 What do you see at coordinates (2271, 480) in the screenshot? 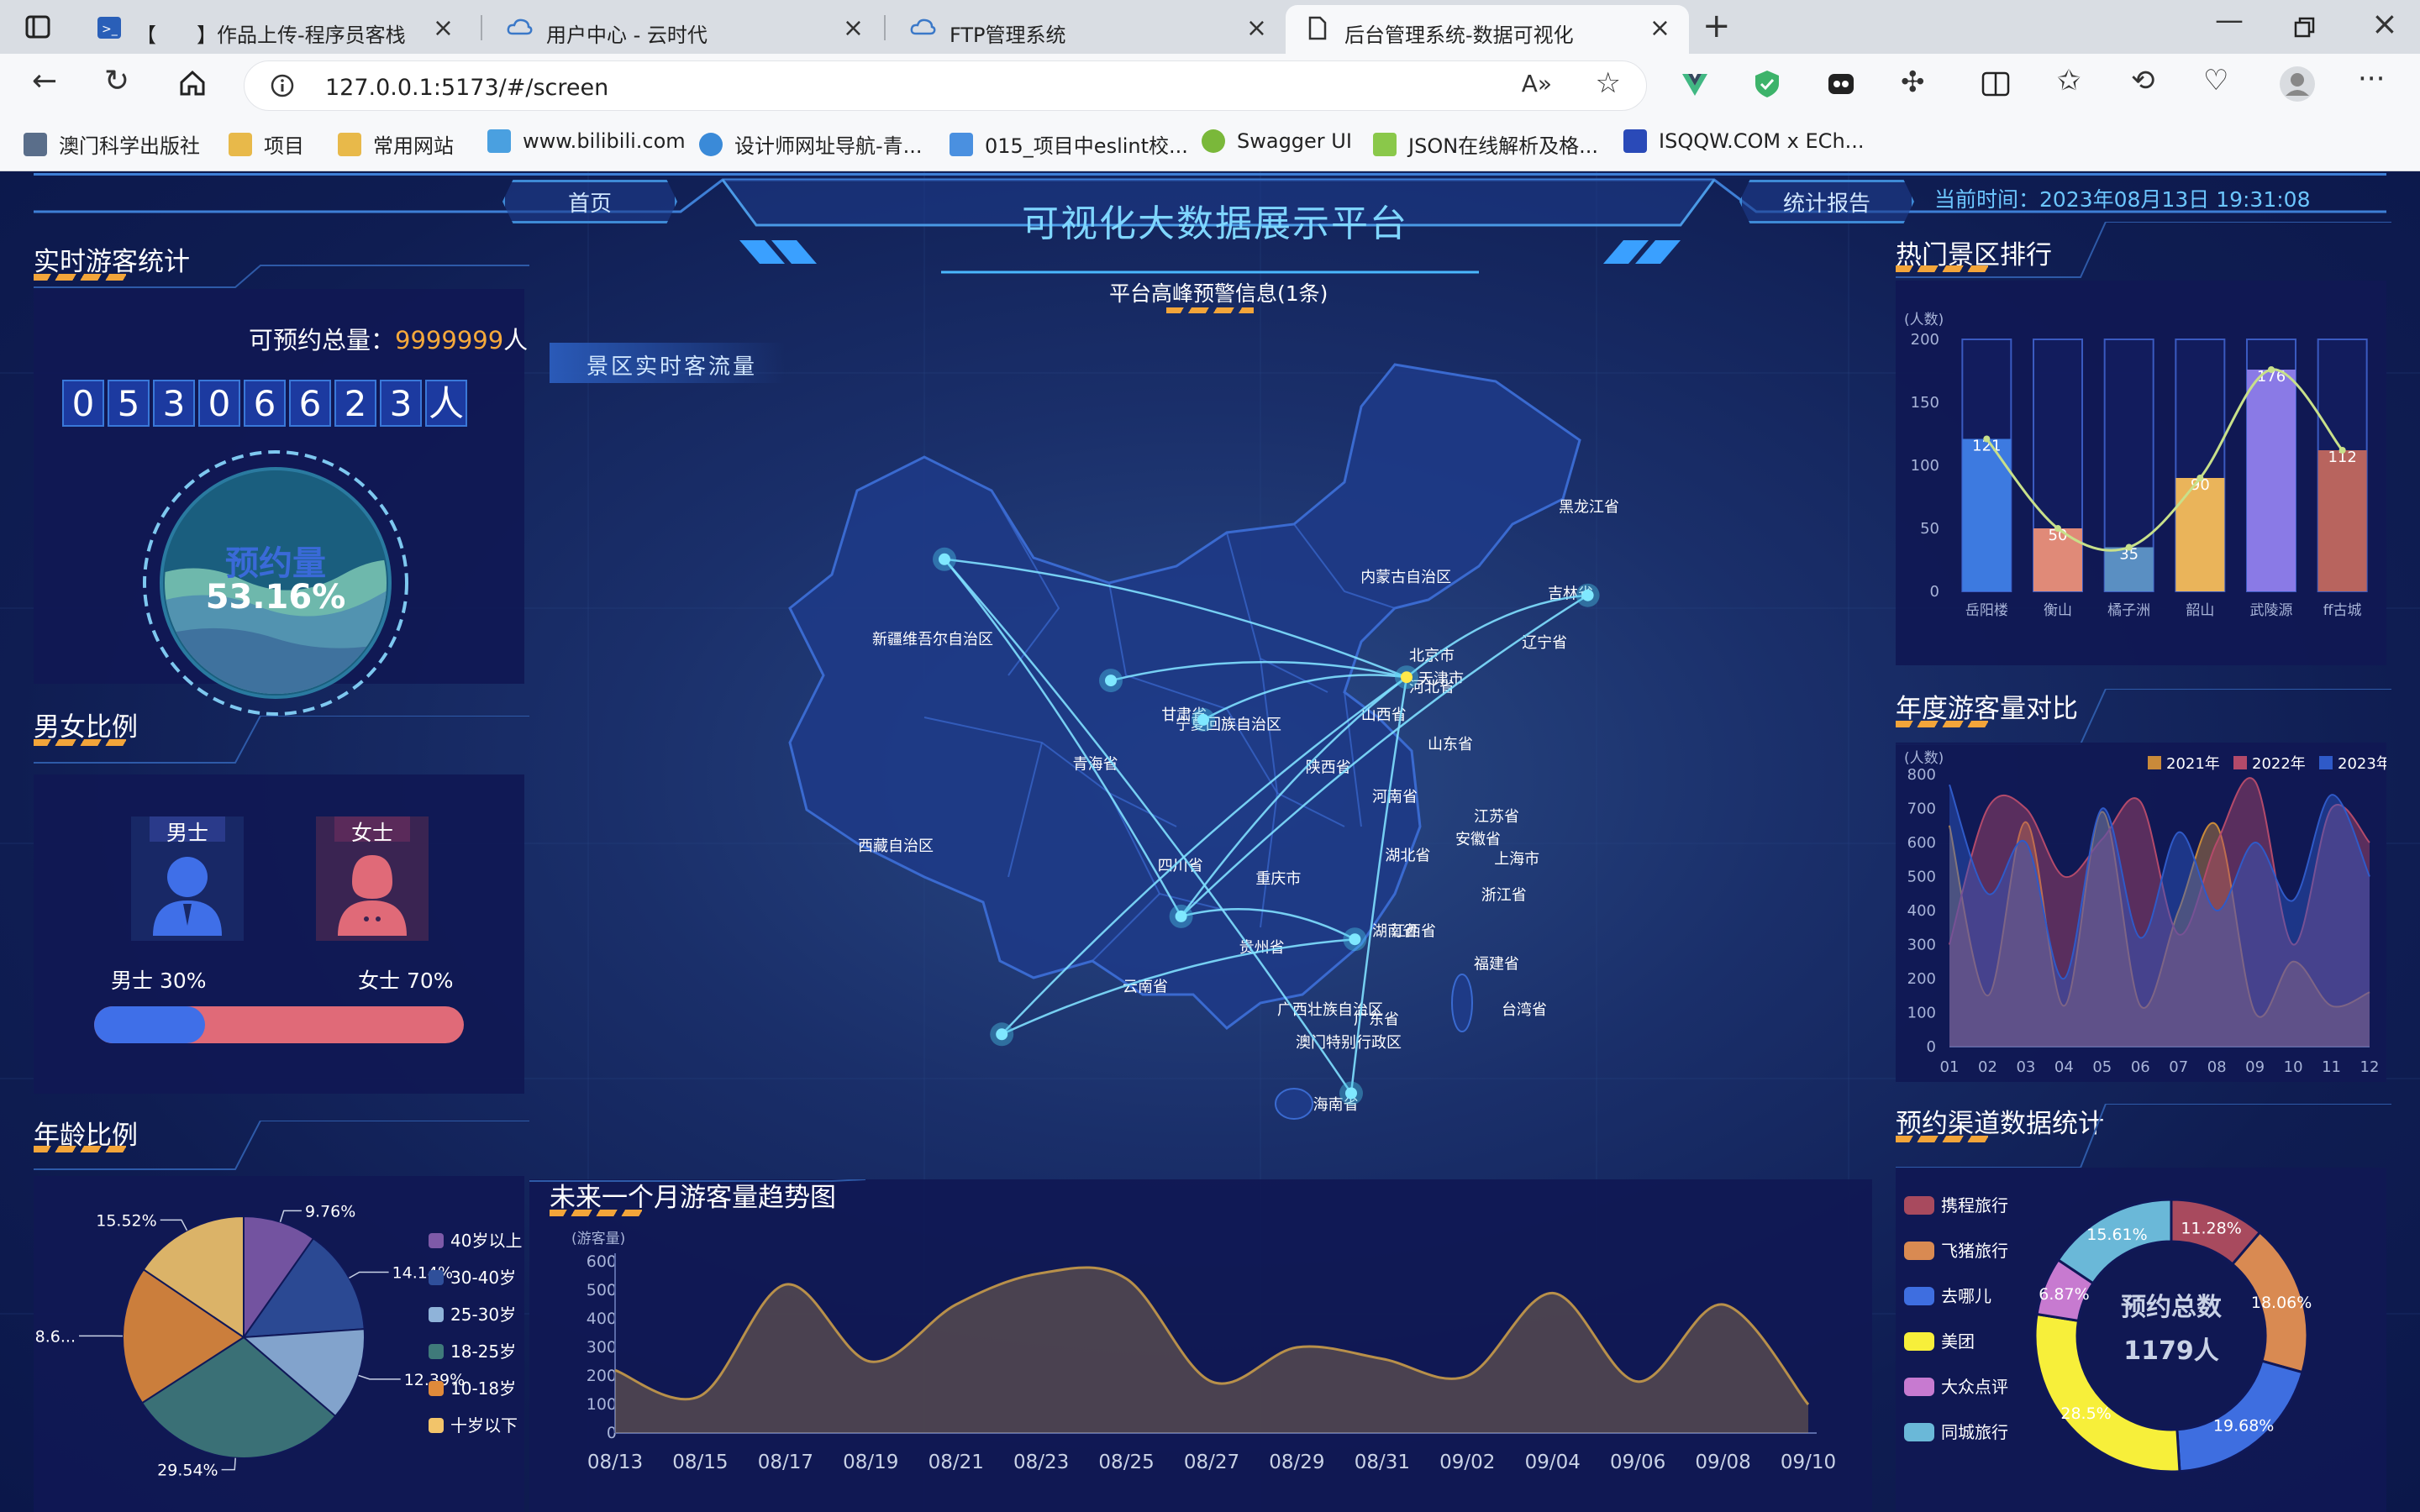
I see `bar` at bounding box center [2271, 480].